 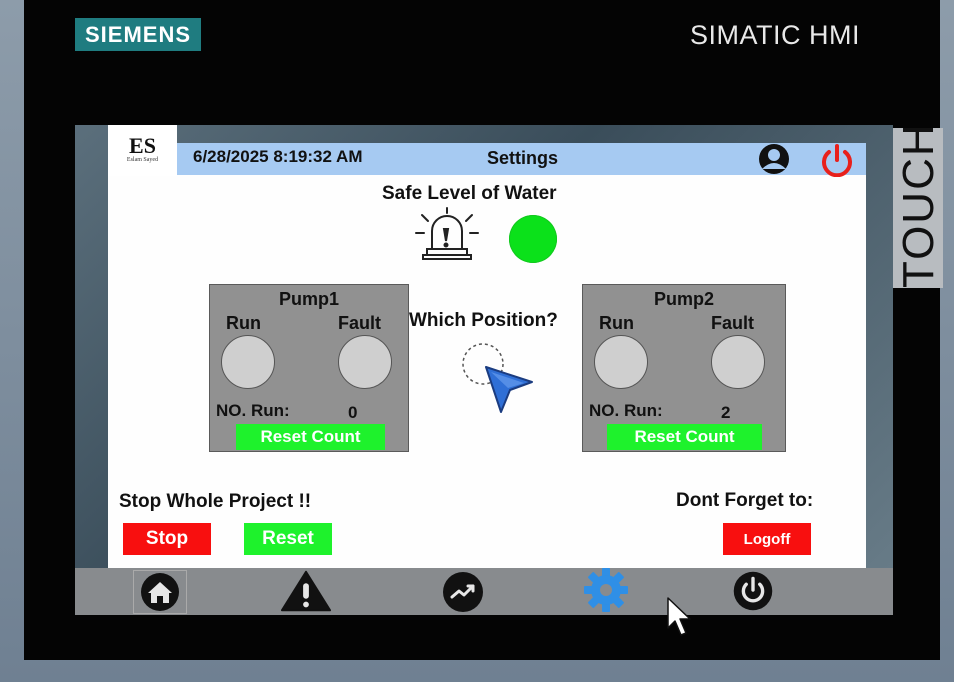 What do you see at coordinates (767, 539) in the screenshot?
I see `logoff-button: Logoff` at bounding box center [767, 539].